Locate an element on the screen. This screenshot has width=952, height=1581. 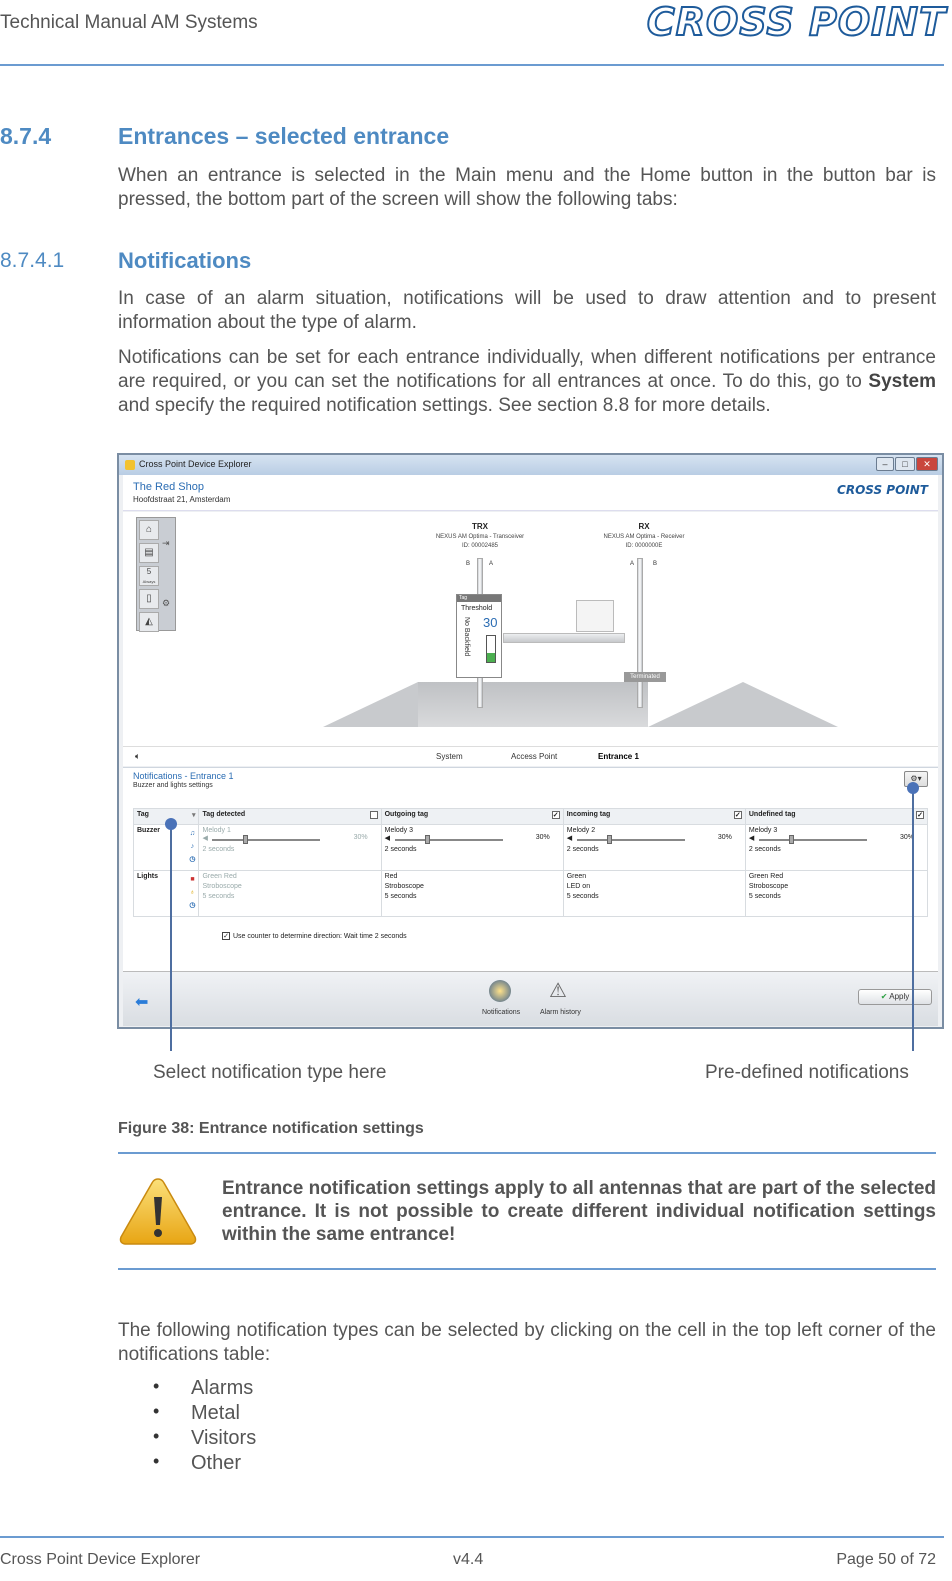
close-button: ✕ is located at coordinates (927, 464).